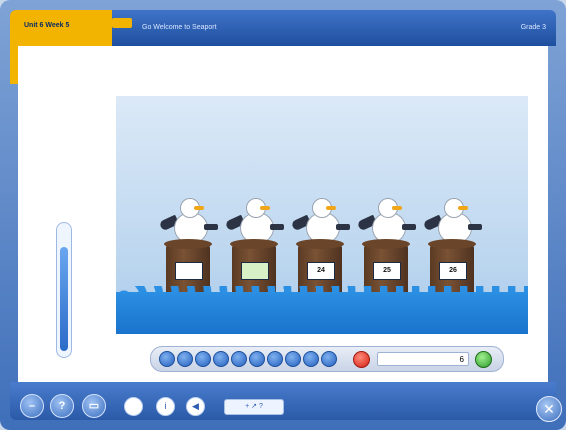 This screenshot has width=566, height=430. Describe the element at coordinates (533, 27) in the screenshot. I see `grade-label: Grade 3` at that location.